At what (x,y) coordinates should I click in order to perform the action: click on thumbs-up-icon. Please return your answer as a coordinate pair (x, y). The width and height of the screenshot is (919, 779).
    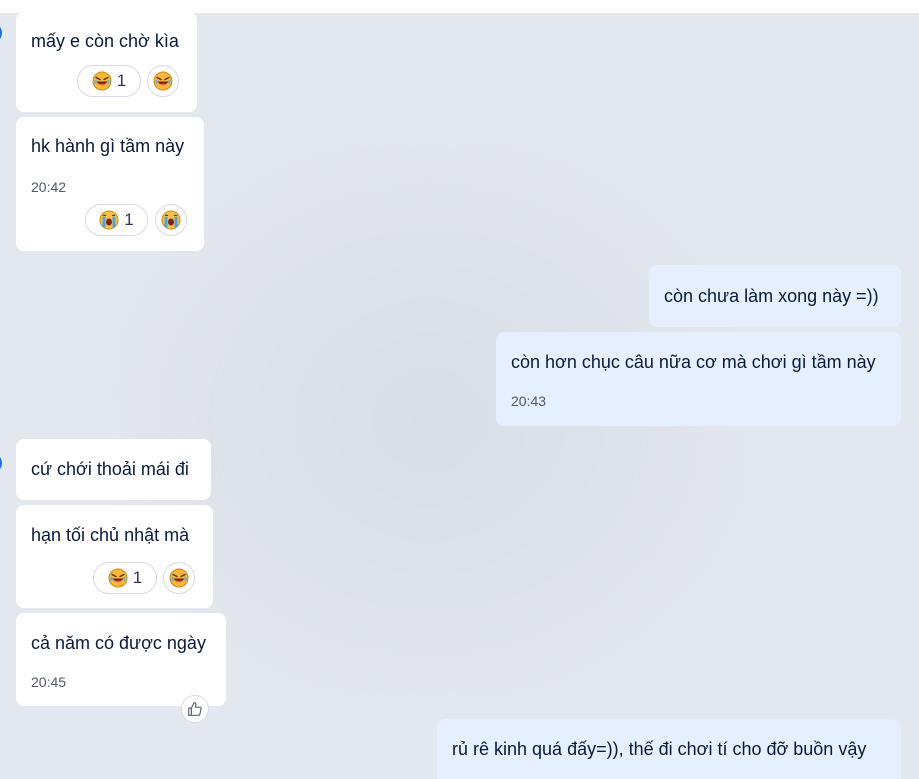
    Looking at the image, I should click on (195, 709).